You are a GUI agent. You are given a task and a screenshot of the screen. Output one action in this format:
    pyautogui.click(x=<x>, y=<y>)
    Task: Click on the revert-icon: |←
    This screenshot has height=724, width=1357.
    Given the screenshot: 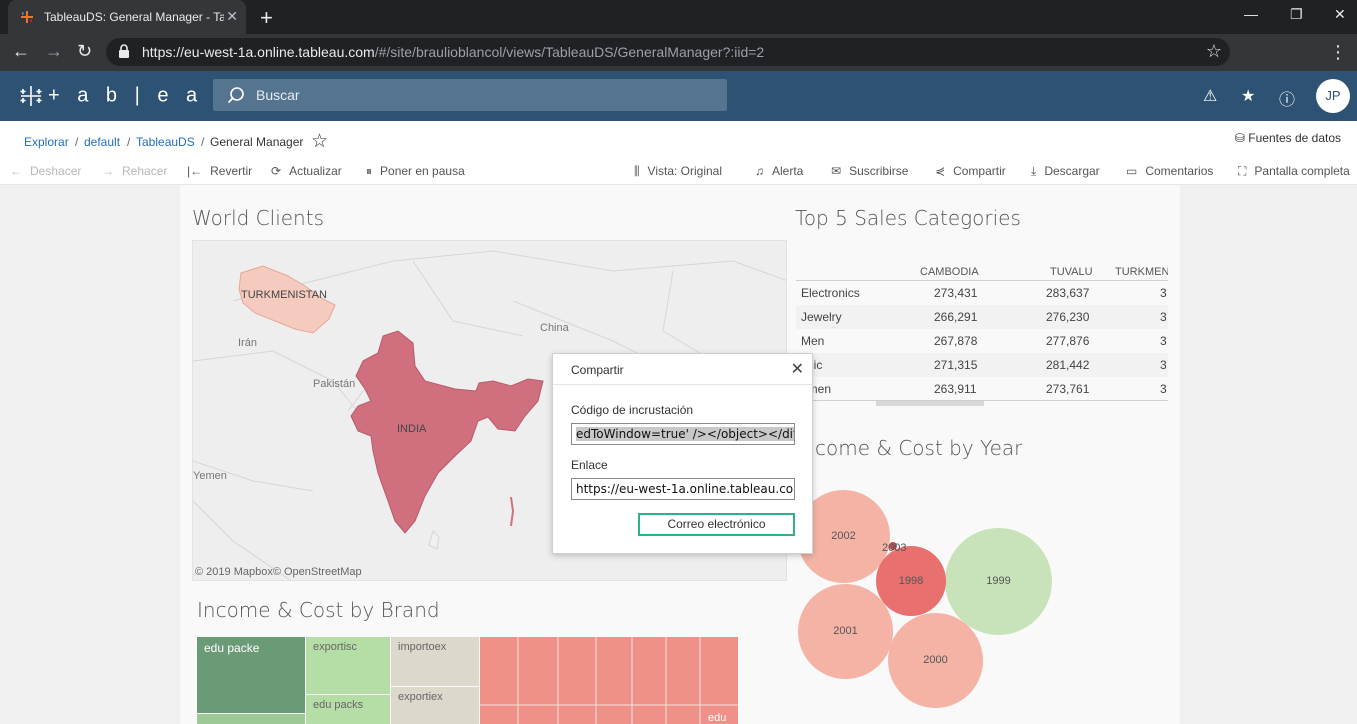 What is the action you would take?
    pyautogui.click(x=195, y=171)
    